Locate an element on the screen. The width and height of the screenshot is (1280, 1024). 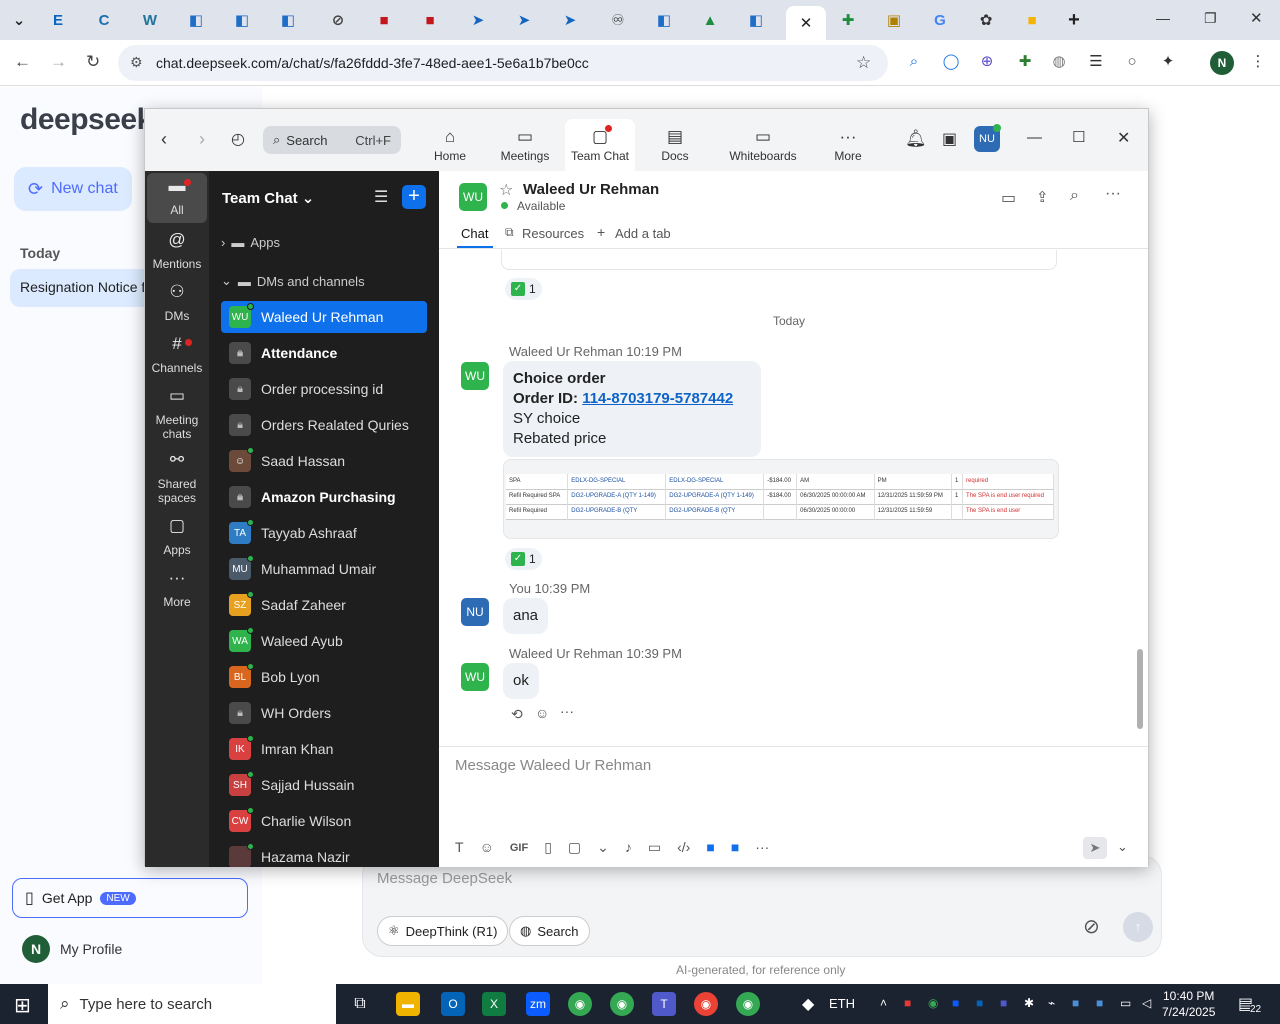
contact-row: 🔒︎ Amazon Purchasing is located at coordinates (324, 497).